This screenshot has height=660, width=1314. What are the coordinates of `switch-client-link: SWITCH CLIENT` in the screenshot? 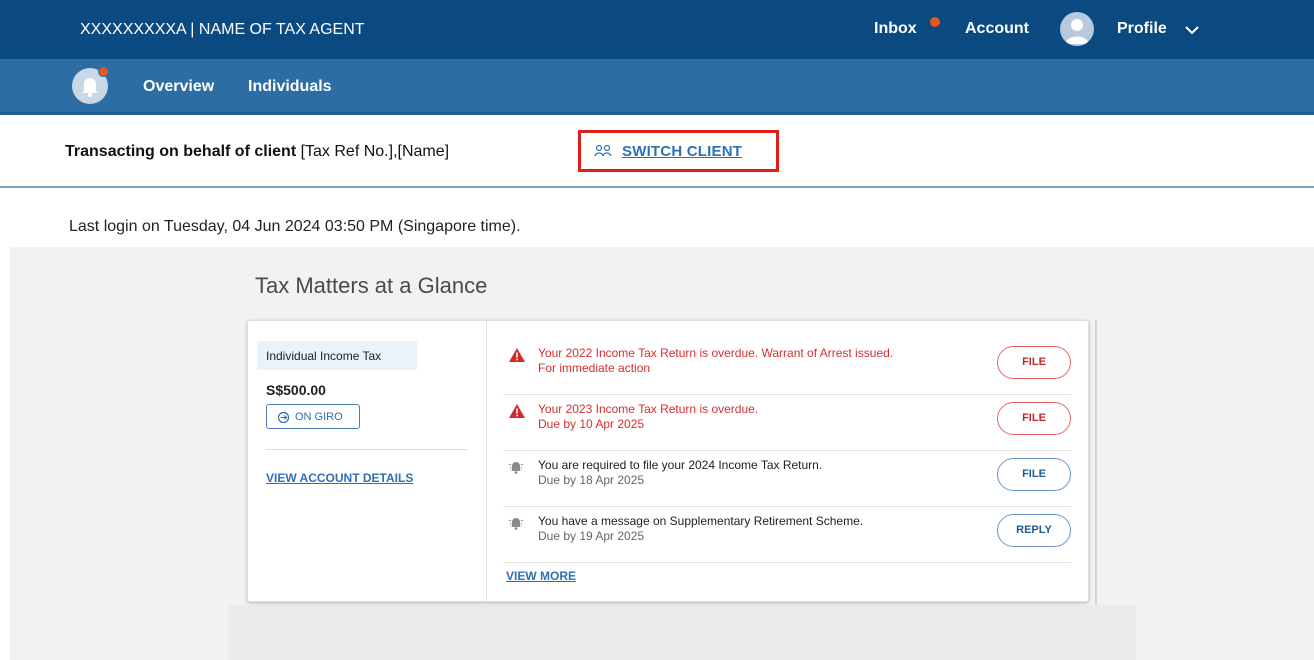 It's located at (682, 151).